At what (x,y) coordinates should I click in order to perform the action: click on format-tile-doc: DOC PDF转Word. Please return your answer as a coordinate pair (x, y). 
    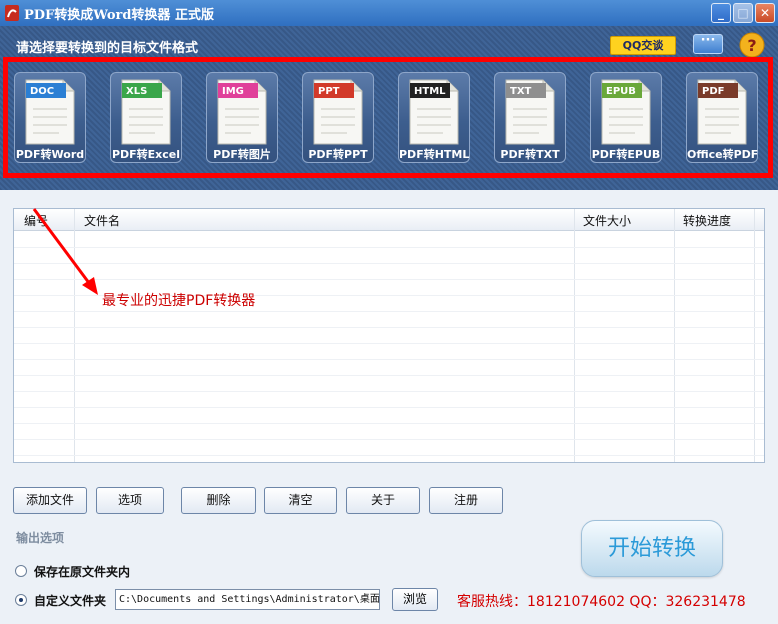
    Looking at the image, I should click on (50, 117).